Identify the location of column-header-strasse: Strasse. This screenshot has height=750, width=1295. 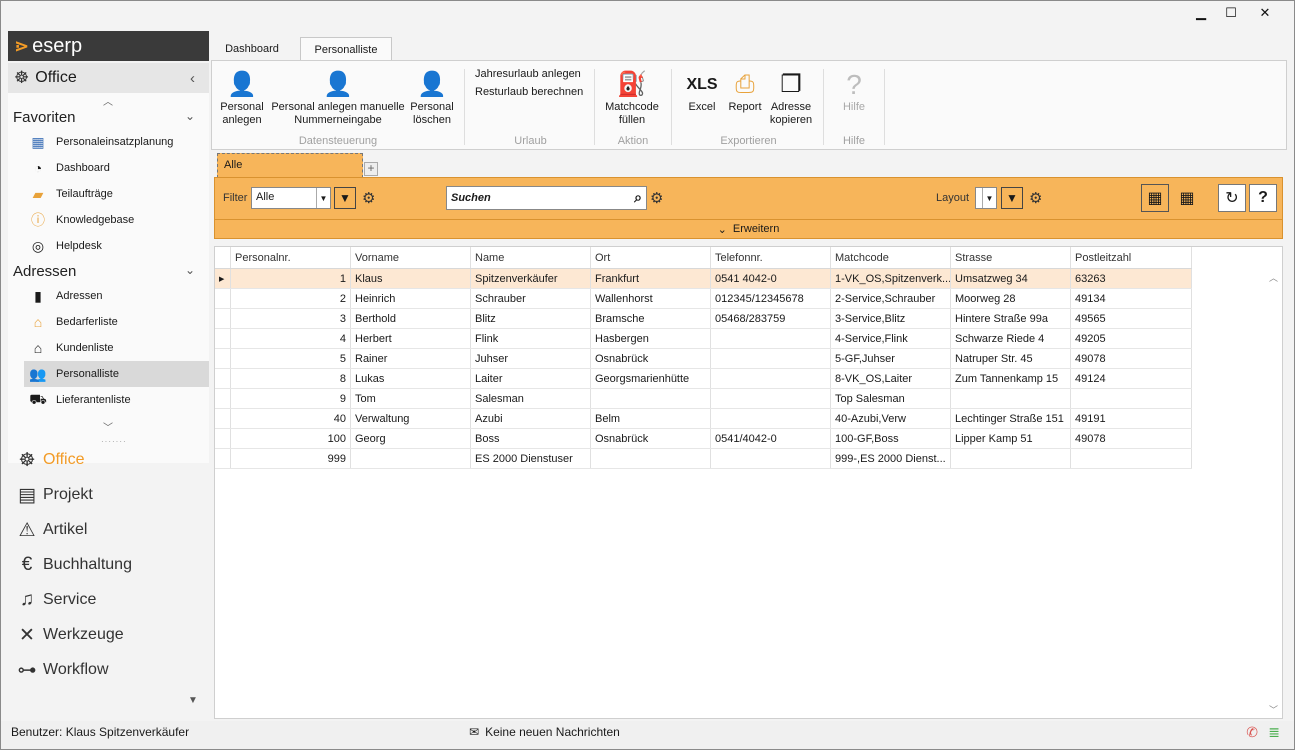
(1011, 257).